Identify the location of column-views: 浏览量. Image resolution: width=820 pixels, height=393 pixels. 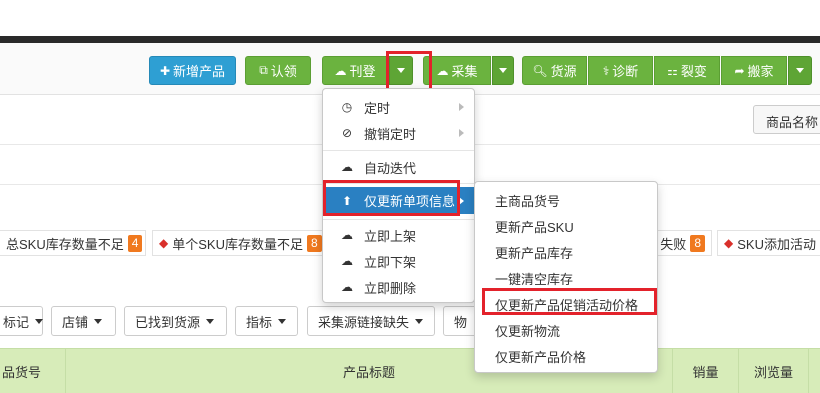
(774, 371).